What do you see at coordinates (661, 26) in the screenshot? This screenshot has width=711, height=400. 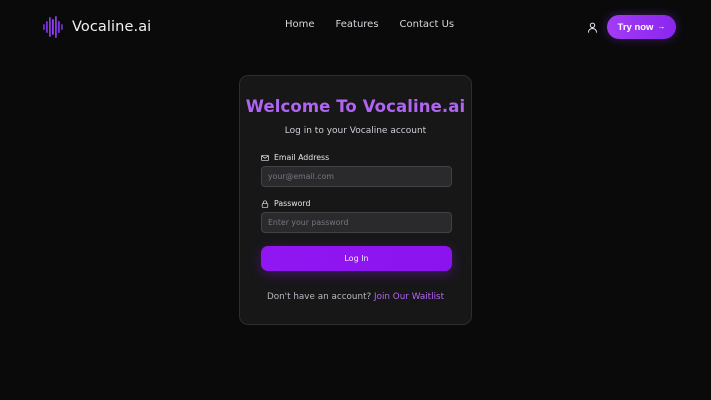 I see `arrow-right-icon: →` at bounding box center [661, 26].